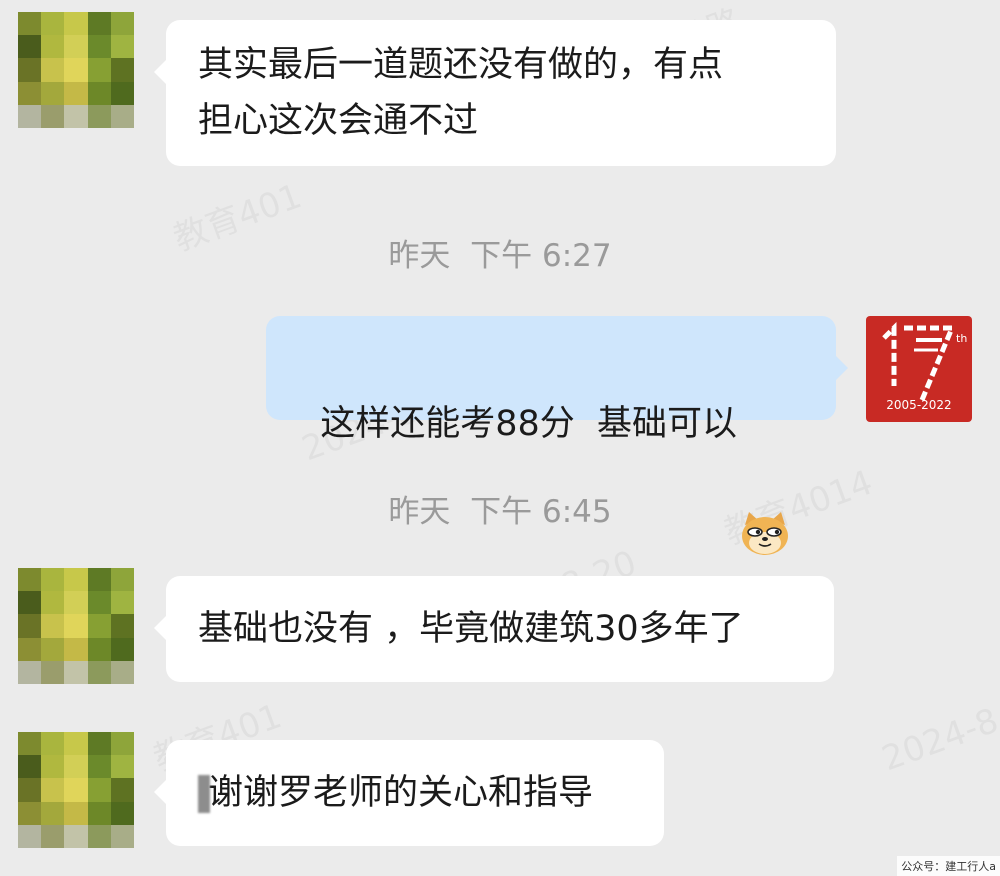 The width and height of the screenshot is (1000, 876). What do you see at coordinates (500, 256) in the screenshot?
I see `timestamp: 昨天 下午 6:27` at bounding box center [500, 256].